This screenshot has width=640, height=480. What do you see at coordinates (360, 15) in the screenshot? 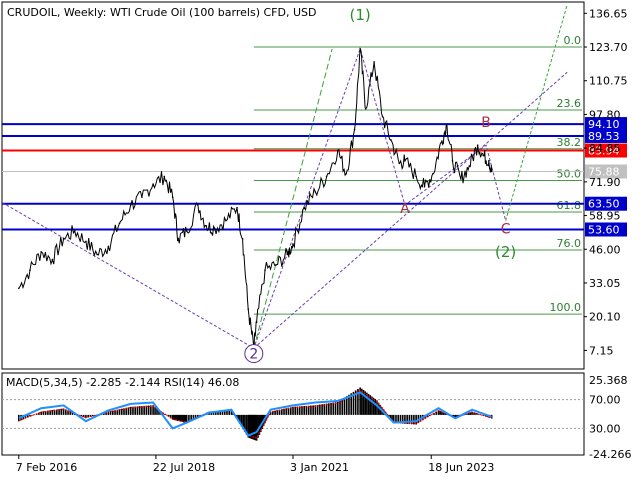
I see `wave-label-0: (1)` at bounding box center [360, 15].